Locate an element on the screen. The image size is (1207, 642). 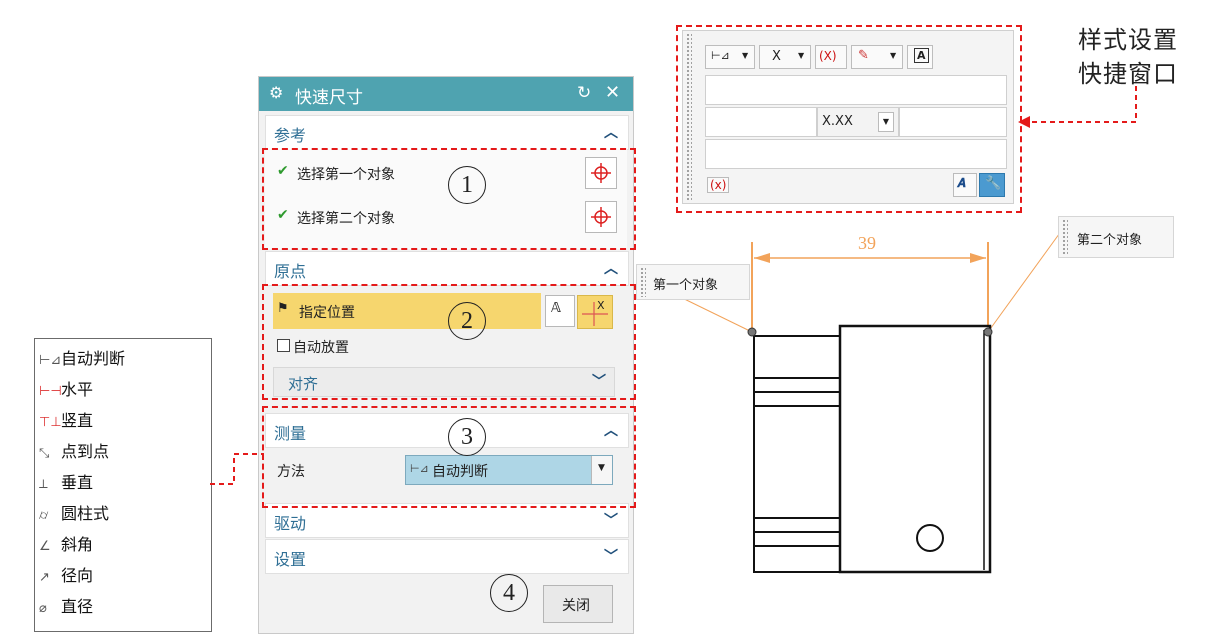
expression-button: (x) is located at coordinates (718, 185).